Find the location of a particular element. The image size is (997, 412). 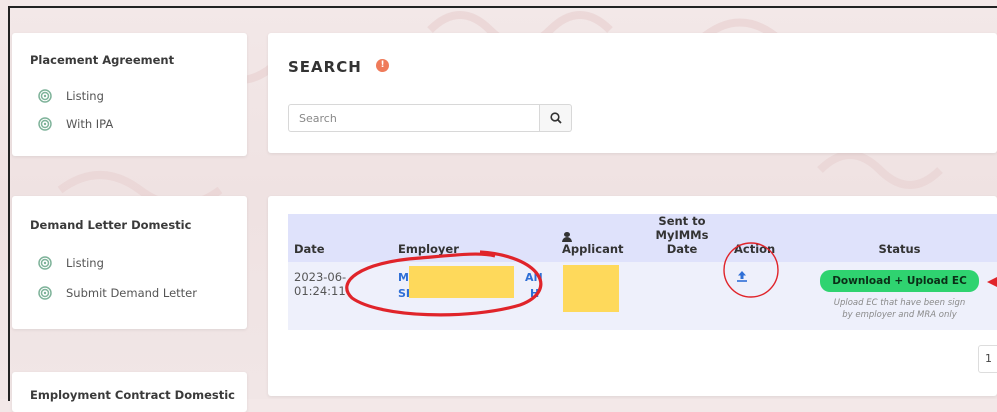

info-icon: ! is located at coordinates (382, 65).